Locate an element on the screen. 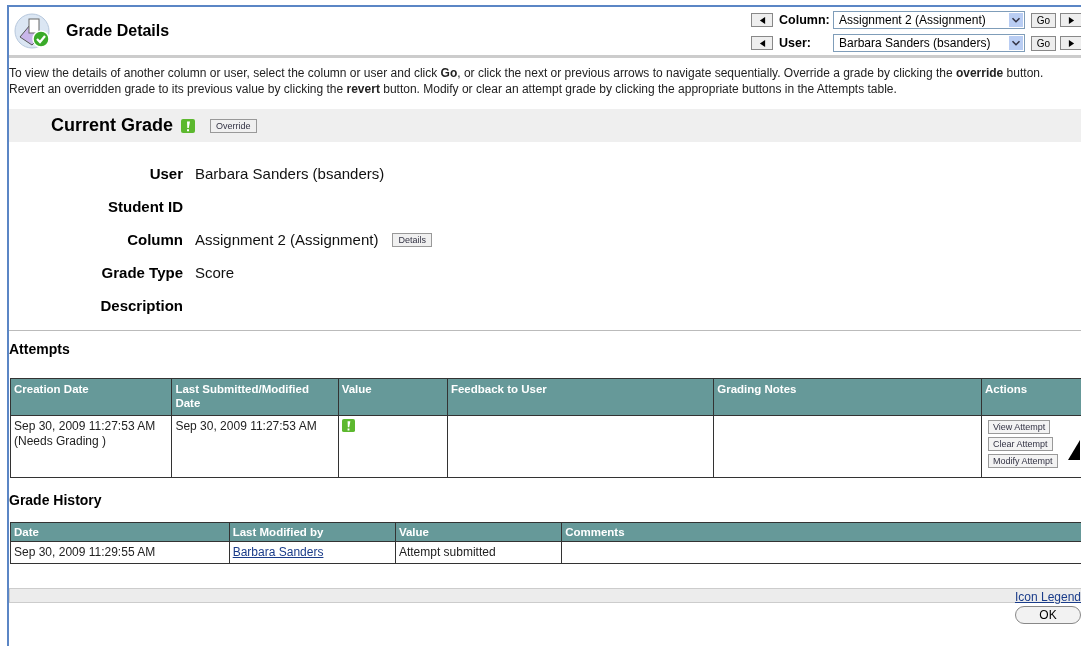  field-label: Grade Type is located at coordinates (141, 272).